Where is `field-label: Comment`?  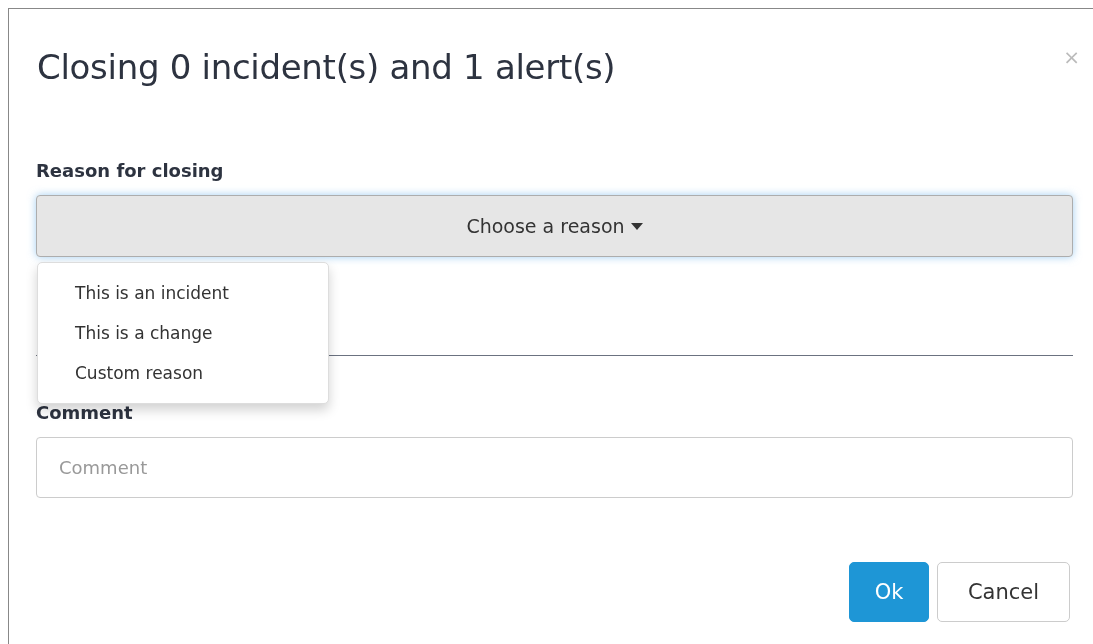
field-label: Comment is located at coordinates (85, 412).